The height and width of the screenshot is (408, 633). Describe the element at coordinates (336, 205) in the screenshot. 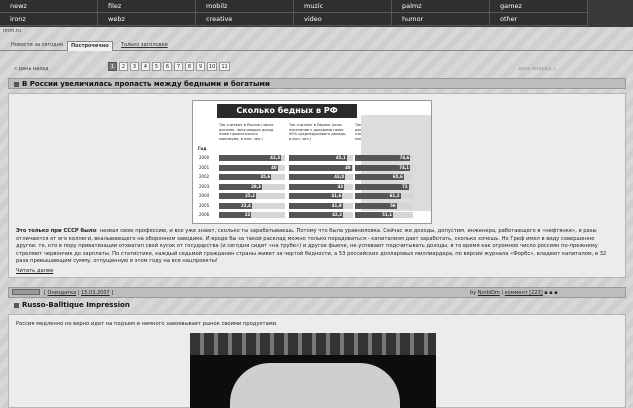

I see `bar-value-label: 41,9` at that location.